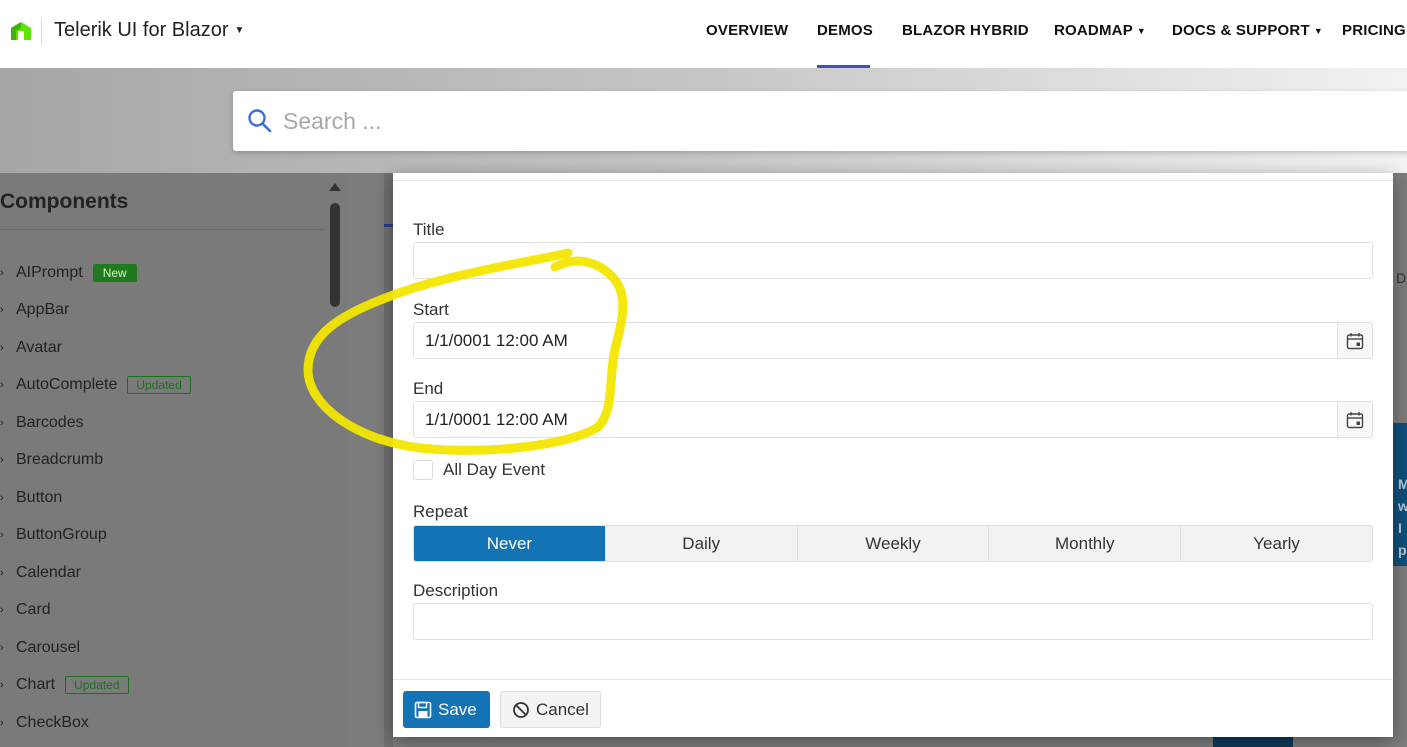 This screenshot has height=747, width=1407. Describe the element at coordinates (335, 255) in the screenshot. I see `sidebar-scrollbar-thumb` at that location.